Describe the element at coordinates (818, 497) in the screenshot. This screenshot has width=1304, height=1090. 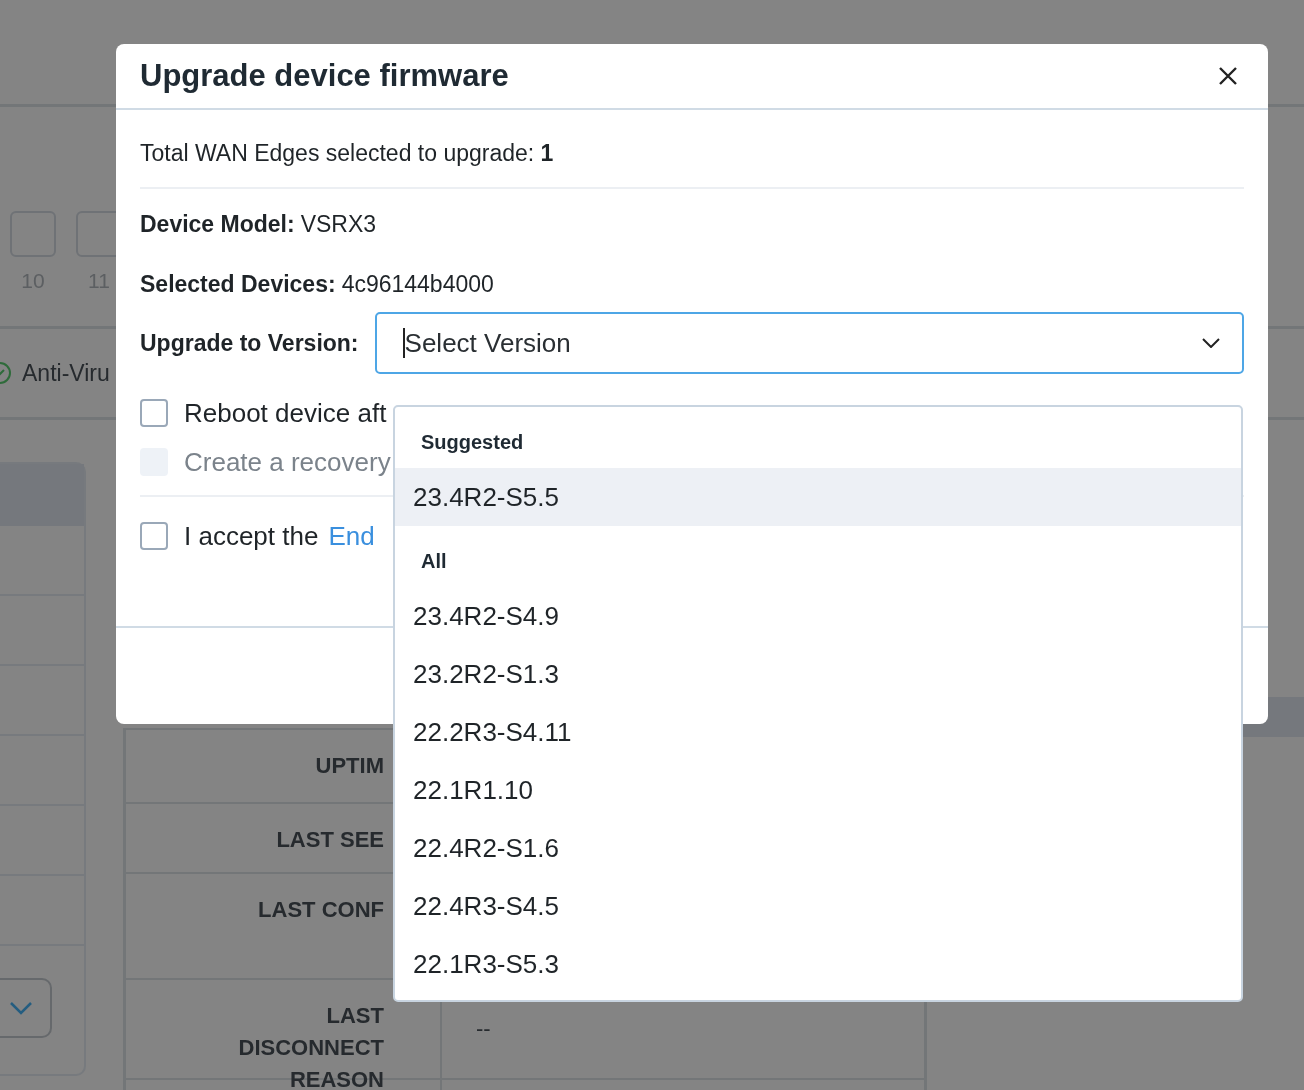
I see `version-option: 23.4R2-S5.5` at that location.